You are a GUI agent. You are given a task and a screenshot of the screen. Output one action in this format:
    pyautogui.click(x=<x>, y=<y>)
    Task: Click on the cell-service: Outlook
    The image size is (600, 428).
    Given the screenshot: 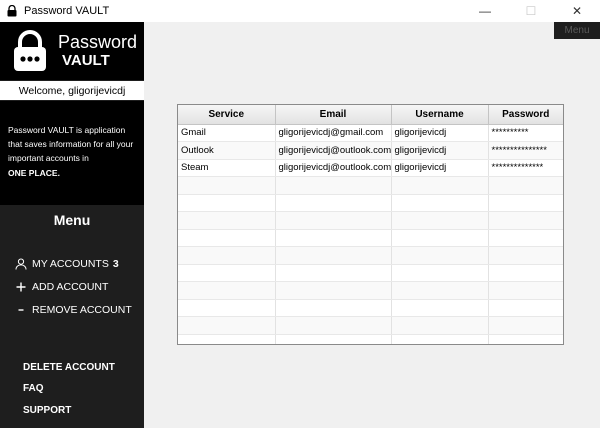 What is the action you would take?
    pyautogui.click(x=227, y=150)
    